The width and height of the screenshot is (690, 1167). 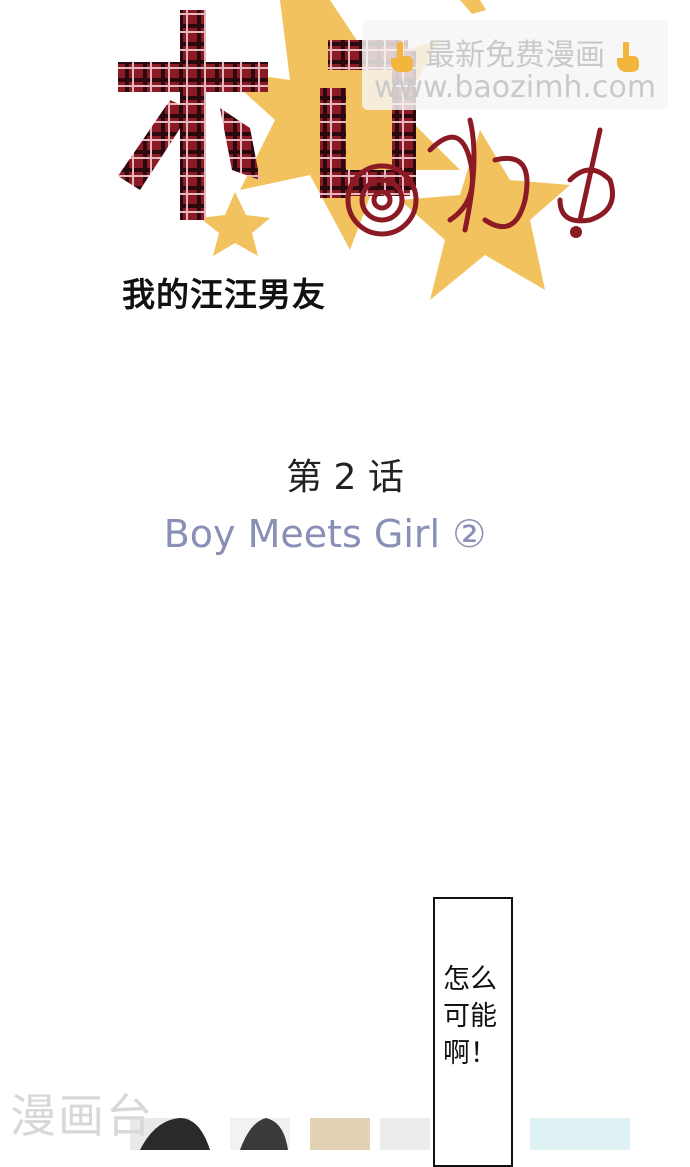 What do you see at coordinates (470, 1016) in the screenshot?
I see `speech-text: 怎么 可能 啊！` at bounding box center [470, 1016].